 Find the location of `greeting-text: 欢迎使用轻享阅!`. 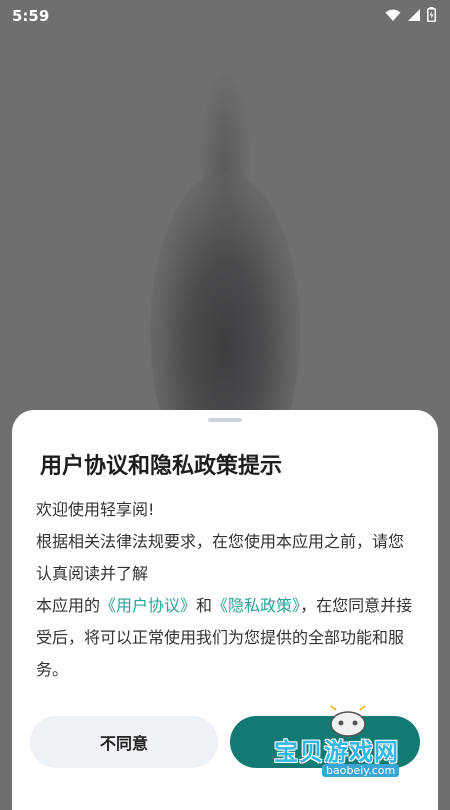

greeting-text: 欢迎使用轻享阅! is located at coordinates (95, 509).